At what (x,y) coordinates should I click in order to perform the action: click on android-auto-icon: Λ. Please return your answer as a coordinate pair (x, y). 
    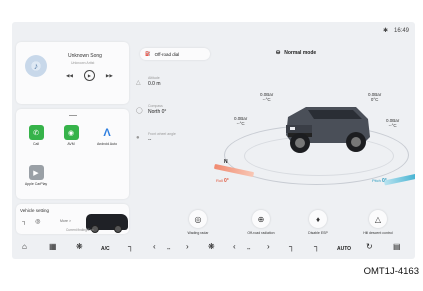
    Looking at the image, I should click on (107, 132).